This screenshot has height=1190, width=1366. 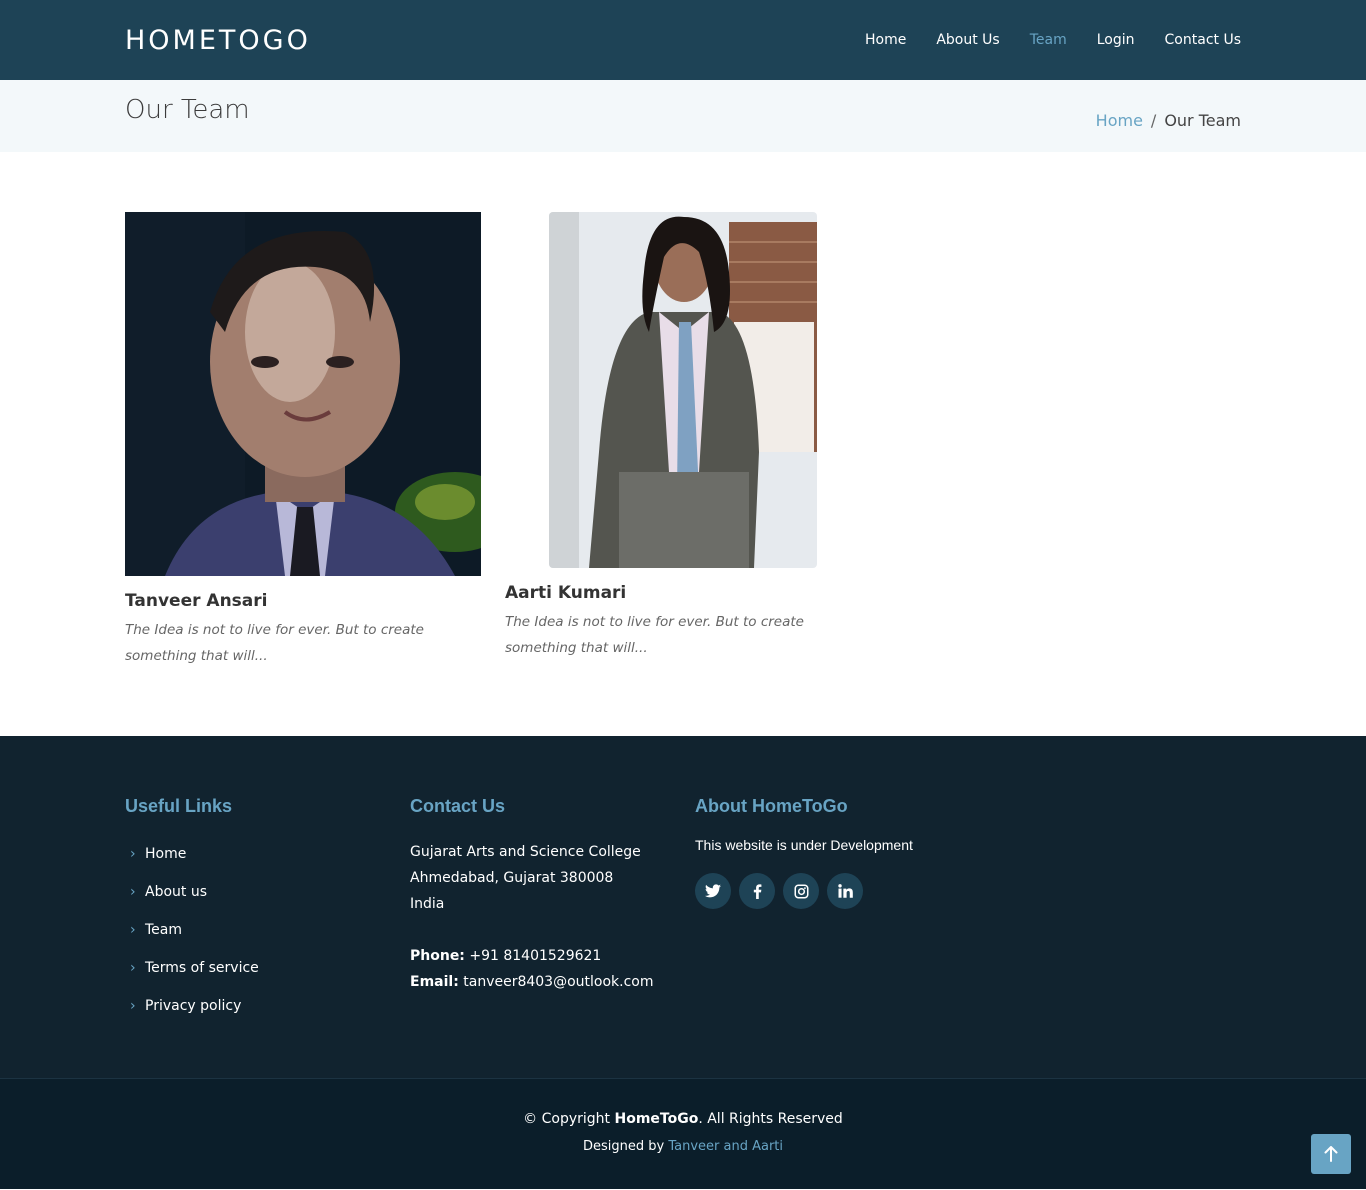 What do you see at coordinates (683, 116) in the screenshot?
I see `breadcrumb-bar: Our Team Home / Our Team` at bounding box center [683, 116].